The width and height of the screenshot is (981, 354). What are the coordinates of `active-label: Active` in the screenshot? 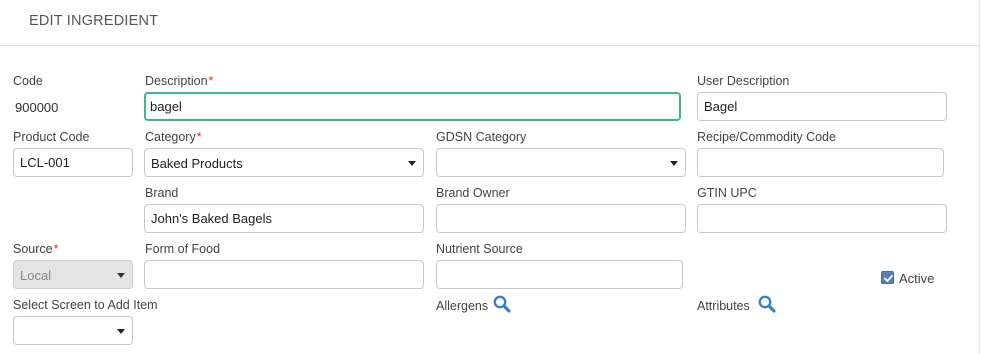 It's located at (916, 278).